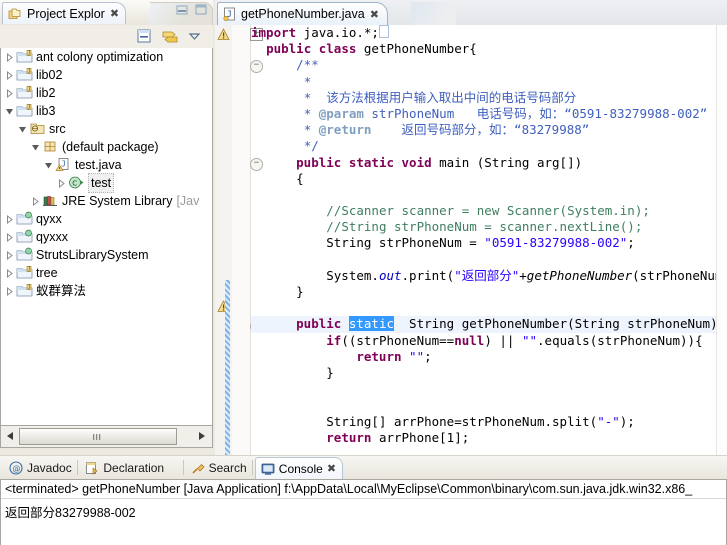  I want to click on code-line: import java.io.*;, so click(484, 33).